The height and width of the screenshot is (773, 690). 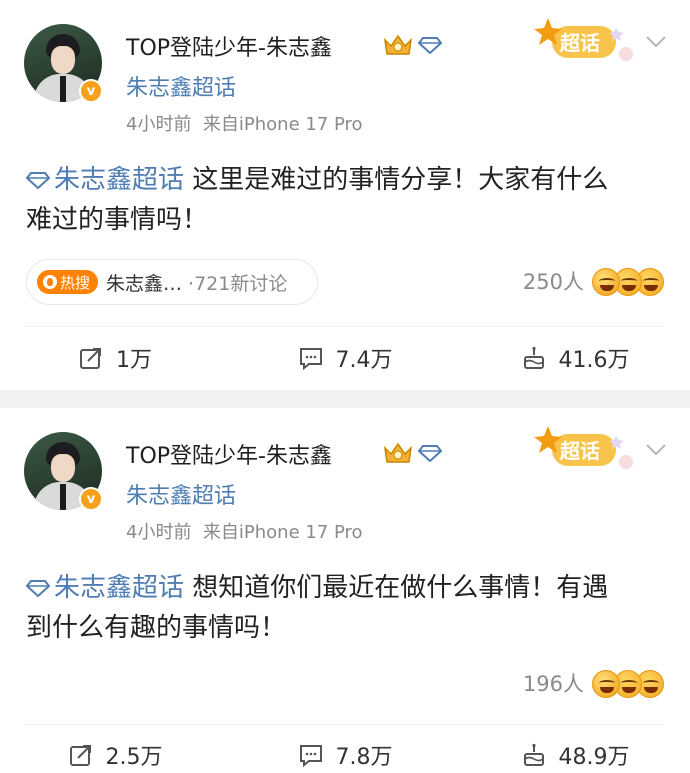 What do you see at coordinates (134, 360) in the screenshot?
I see `repost-count: 1万` at bounding box center [134, 360].